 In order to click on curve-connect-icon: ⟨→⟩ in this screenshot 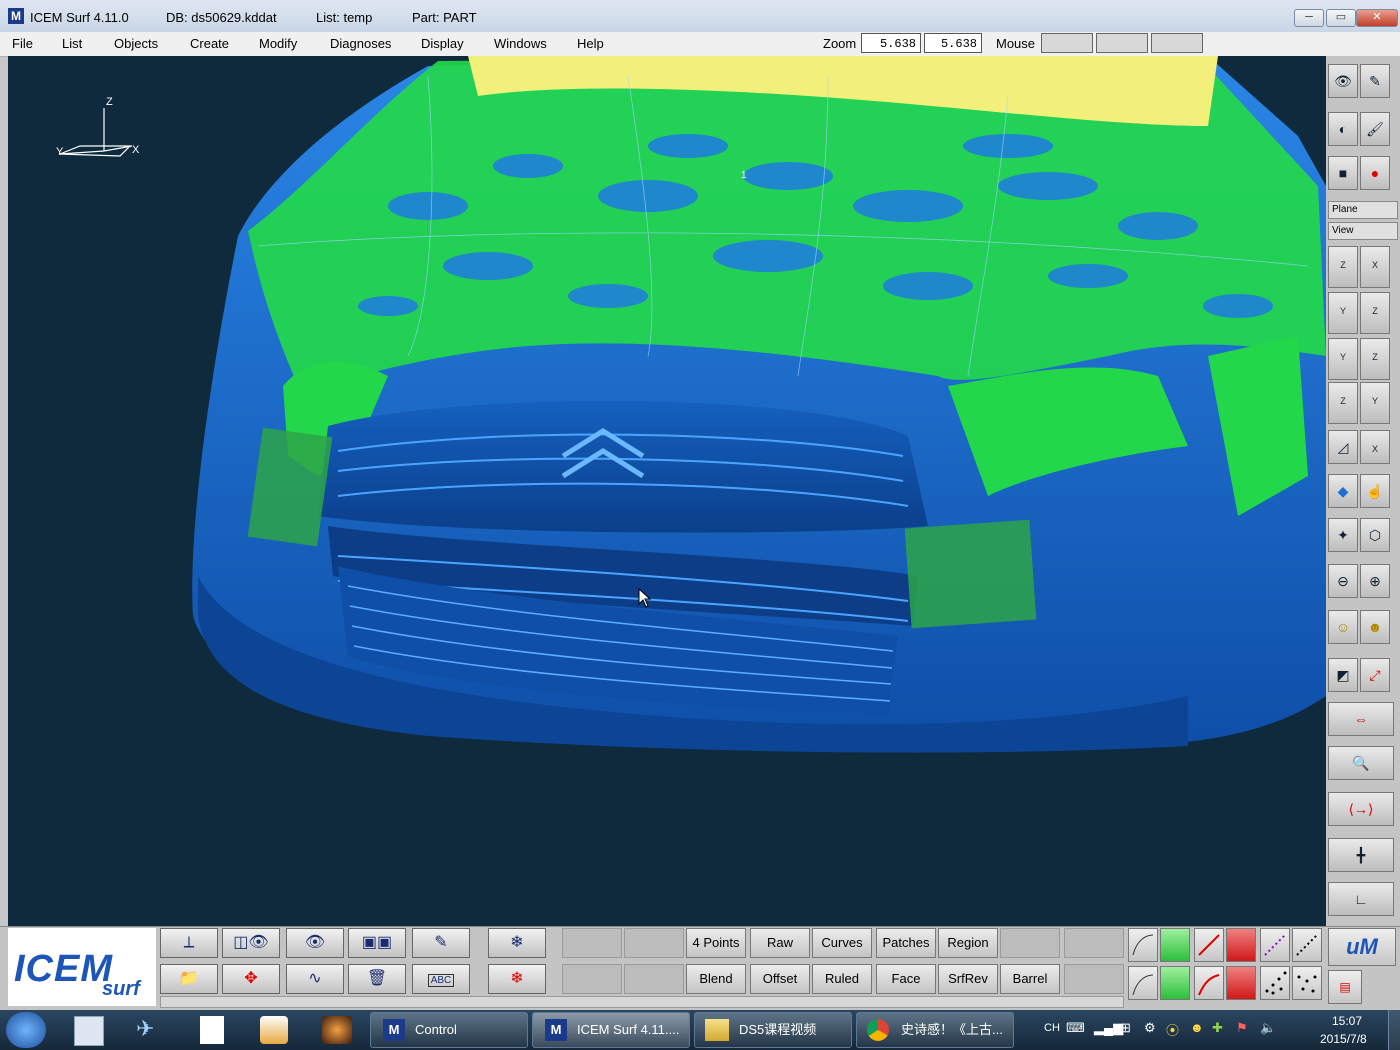, I will do `click(1361, 809)`.